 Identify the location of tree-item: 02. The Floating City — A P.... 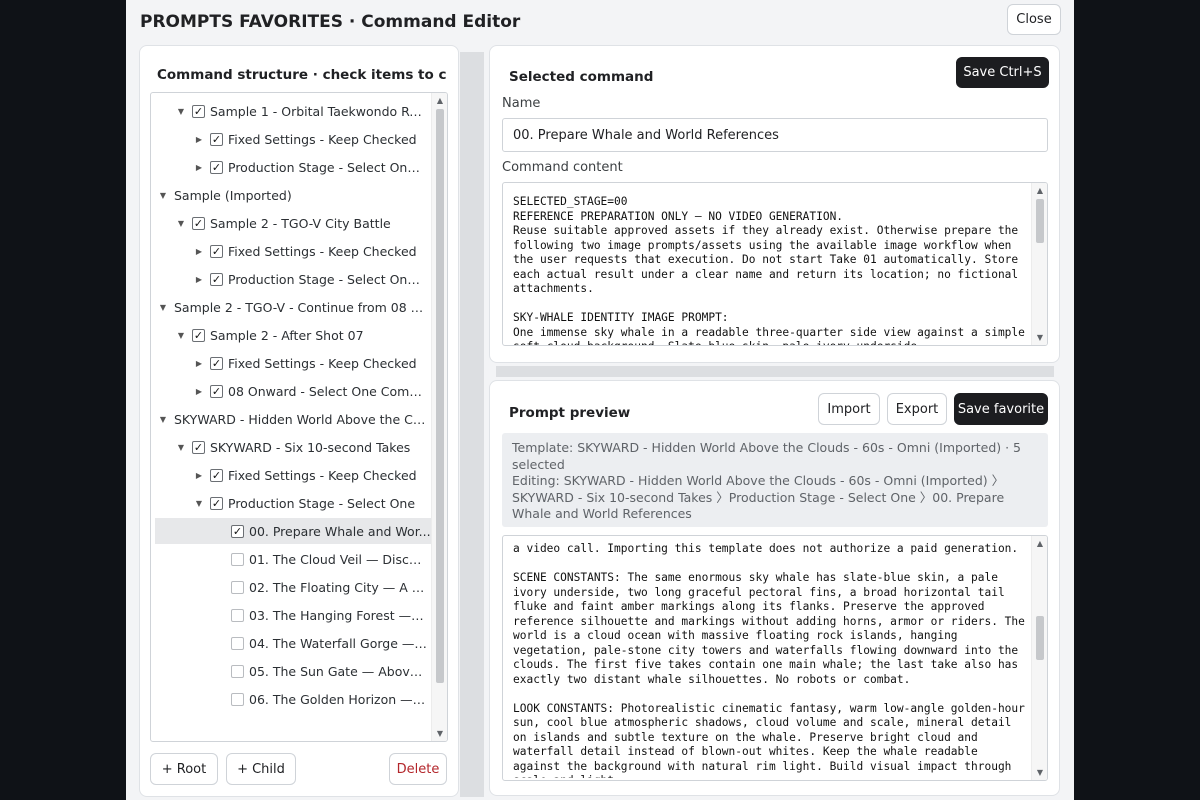
(289, 587).